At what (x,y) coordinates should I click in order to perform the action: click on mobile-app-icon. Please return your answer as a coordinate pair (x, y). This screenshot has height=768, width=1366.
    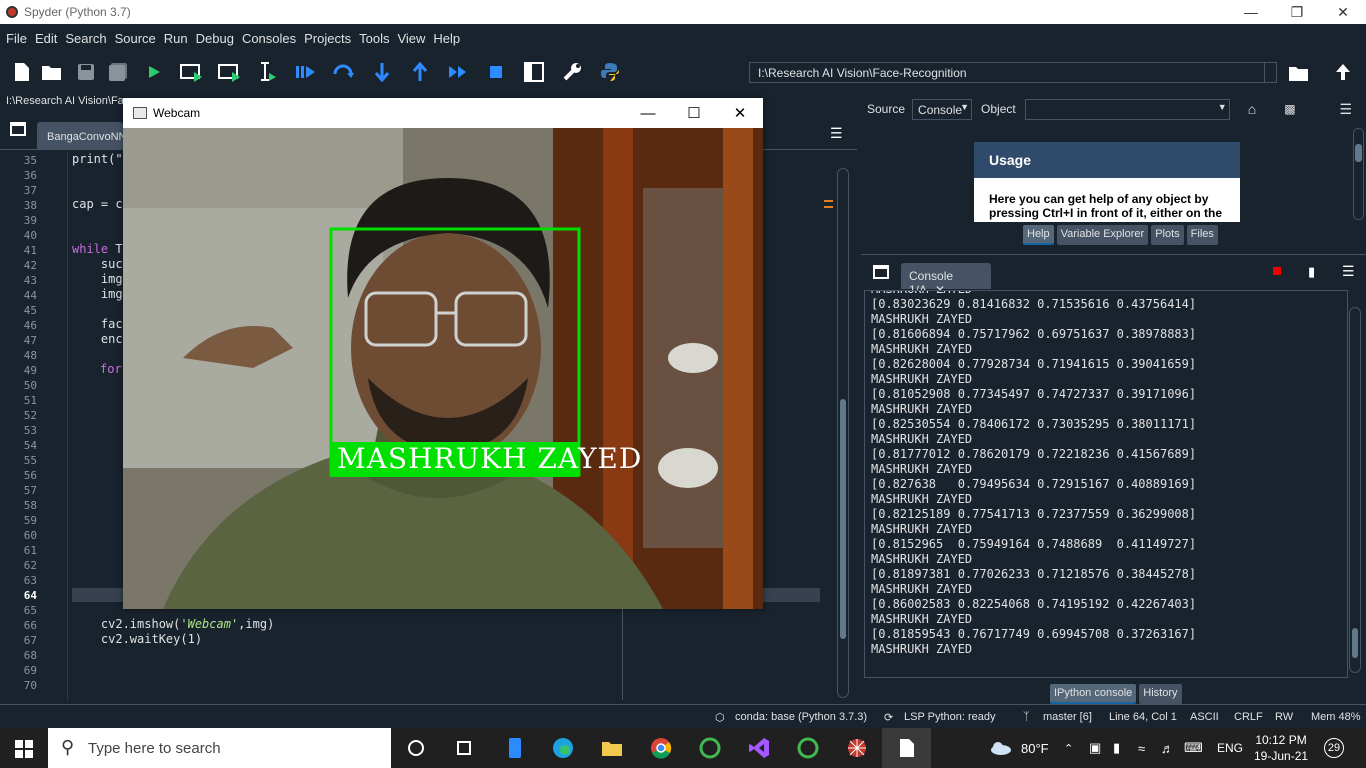
    Looking at the image, I should click on (515, 748).